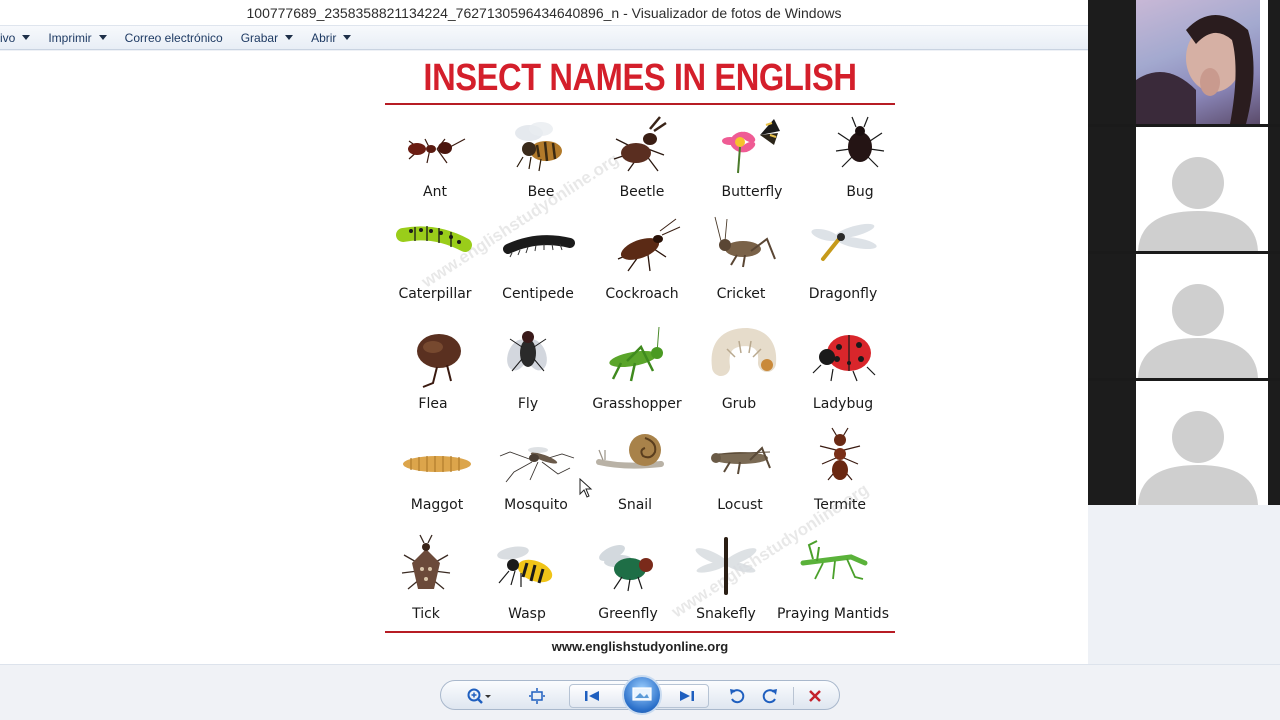  Describe the element at coordinates (586, 488) in the screenshot. I see `mouse-pointer-icon` at that location.